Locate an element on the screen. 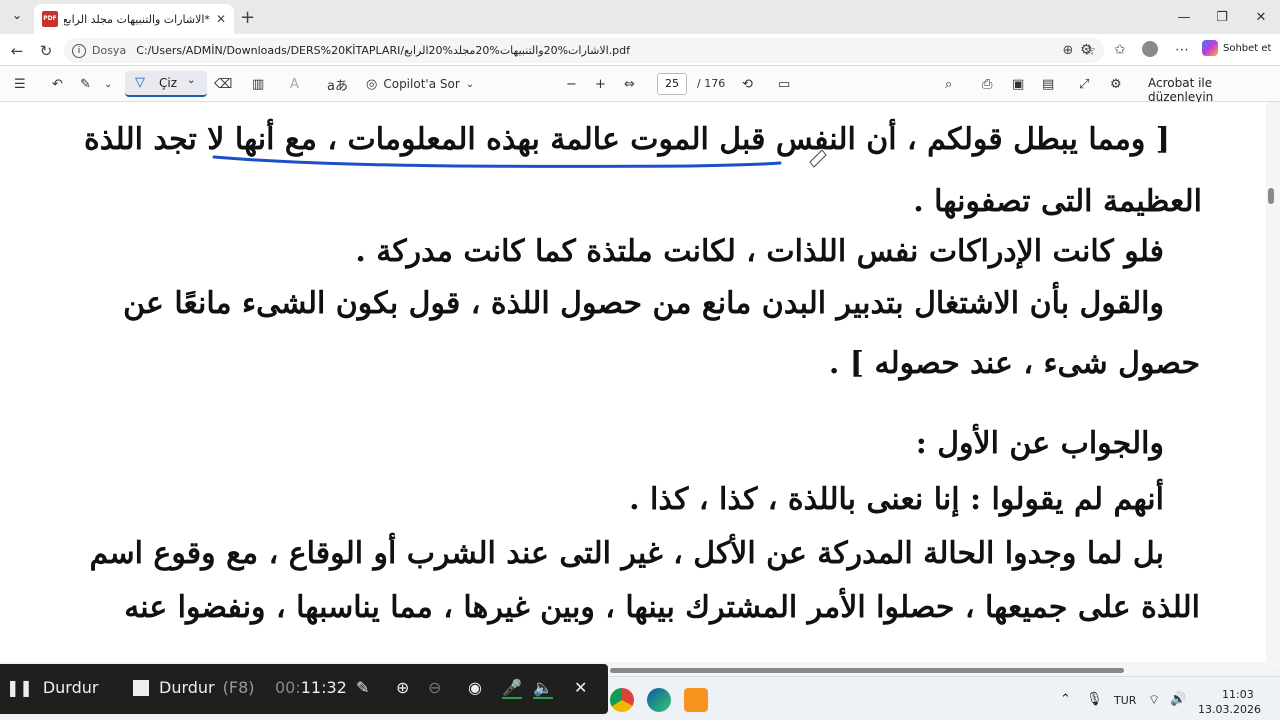 This screenshot has width=1280, height=720. microphone-icon: 🎙 is located at coordinates (1094, 699).